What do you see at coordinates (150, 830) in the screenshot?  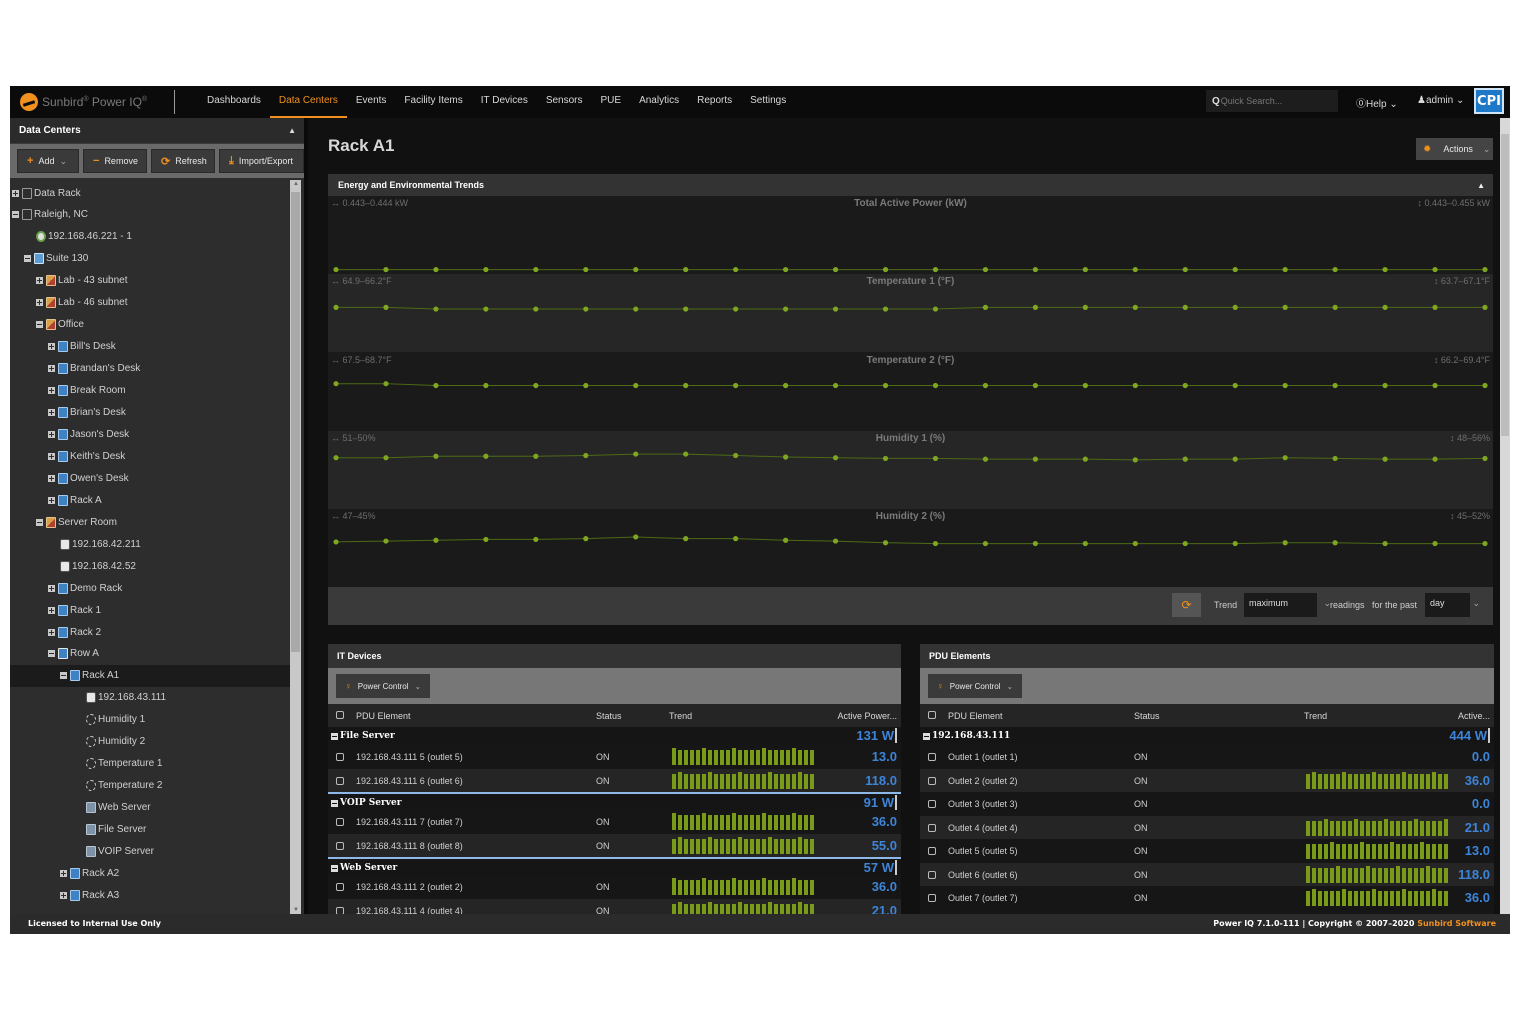 I see `tree-node: File Server` at bounding box center [150, 830].